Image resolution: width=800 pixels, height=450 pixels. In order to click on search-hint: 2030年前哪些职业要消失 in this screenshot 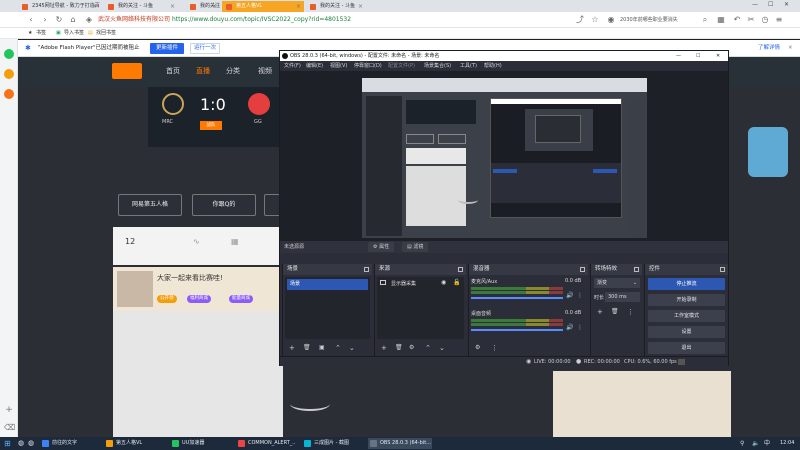, I will do `click(660, 20)`.